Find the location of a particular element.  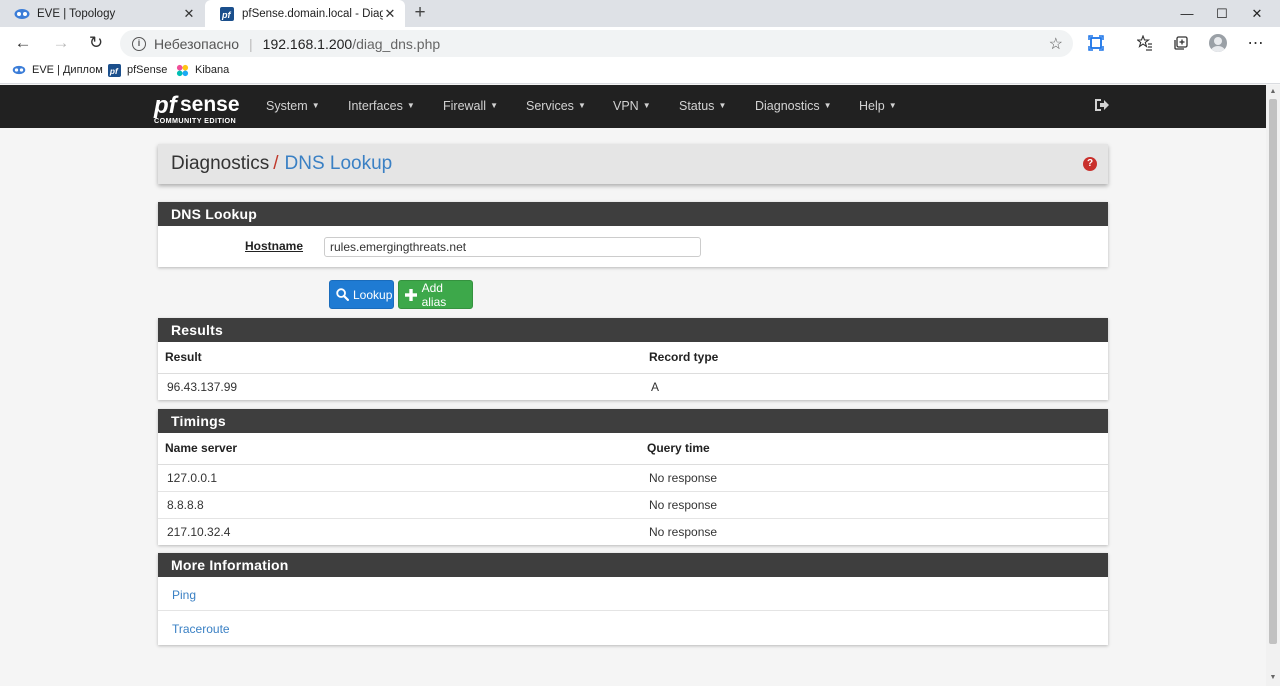

add-alias-button-label: Add alias is located at coordinates (434, 294).